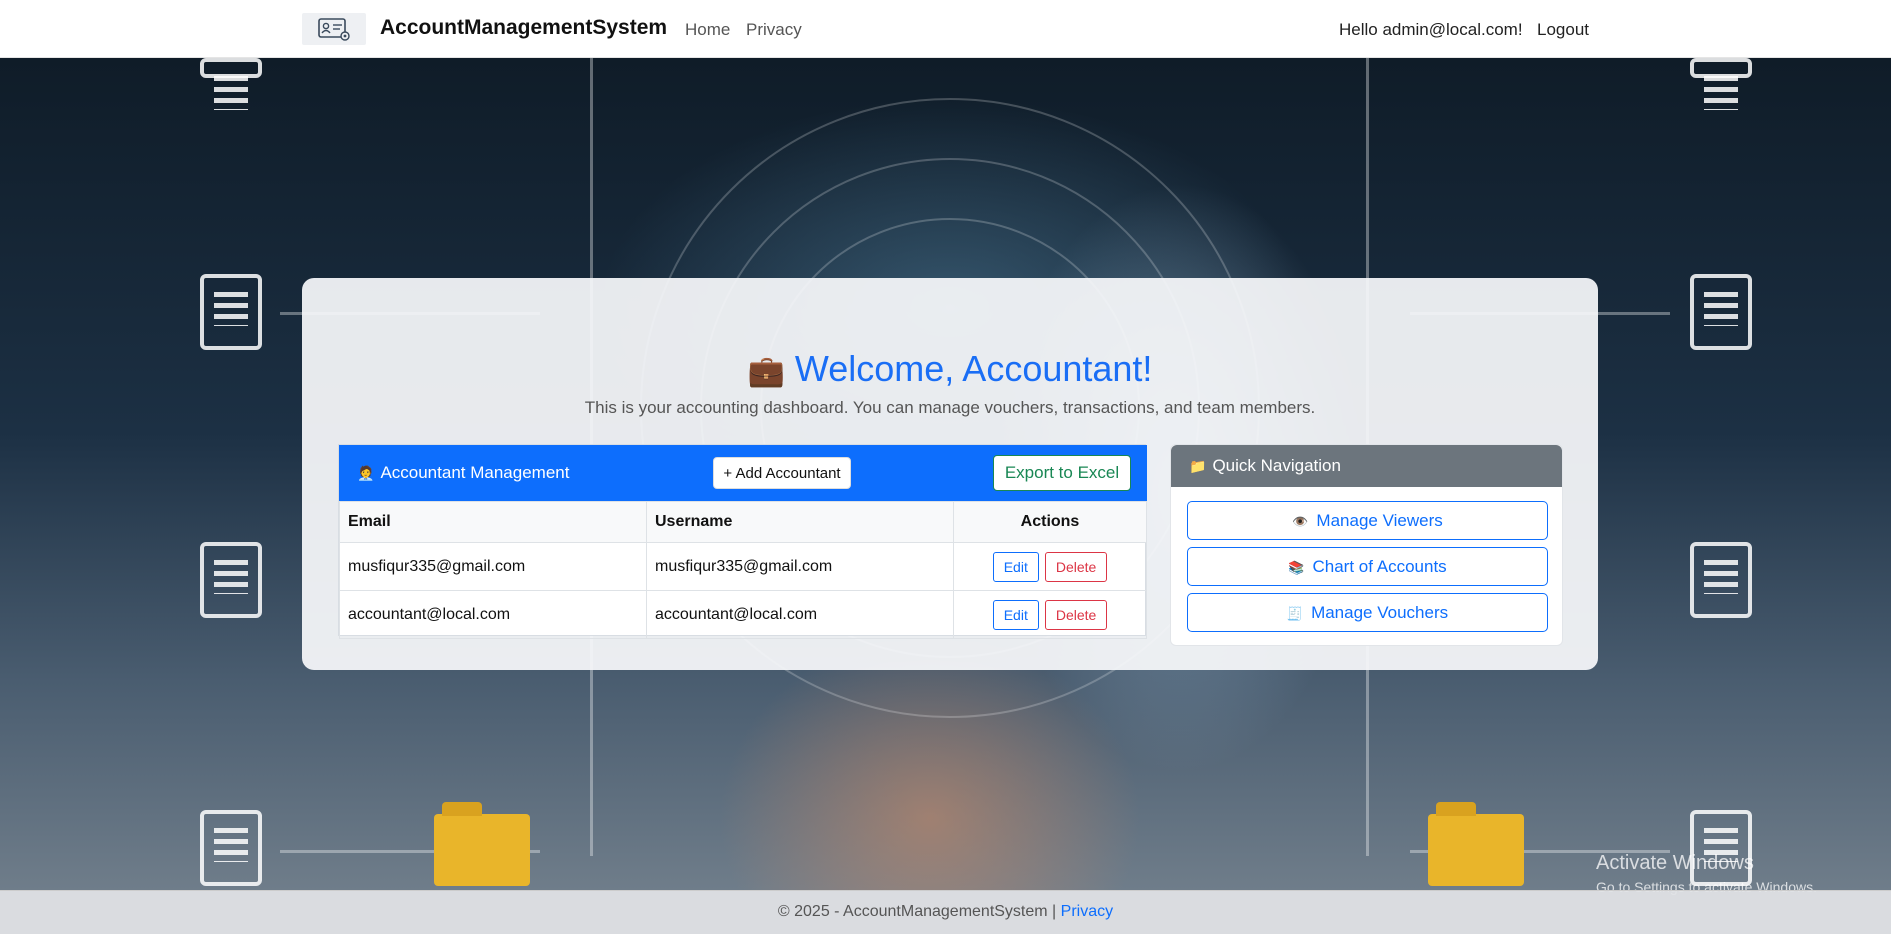 This screenshot has width=1891, height=934. Describe the element at coordinates (493, 566) in the screenshot. I see `cell-email: musfiqur335@gmail.com` at that location.